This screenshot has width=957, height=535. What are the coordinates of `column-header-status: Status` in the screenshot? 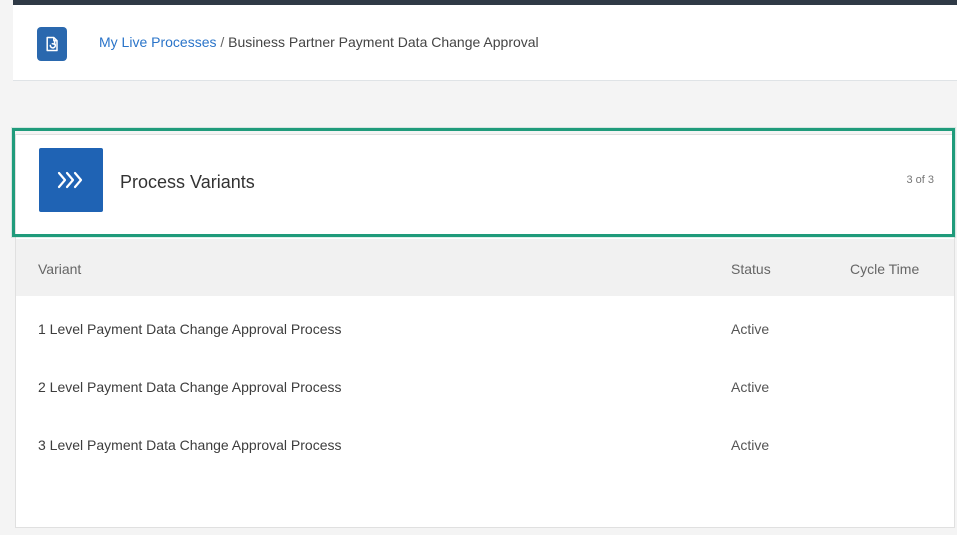 It's located at (751, 269).